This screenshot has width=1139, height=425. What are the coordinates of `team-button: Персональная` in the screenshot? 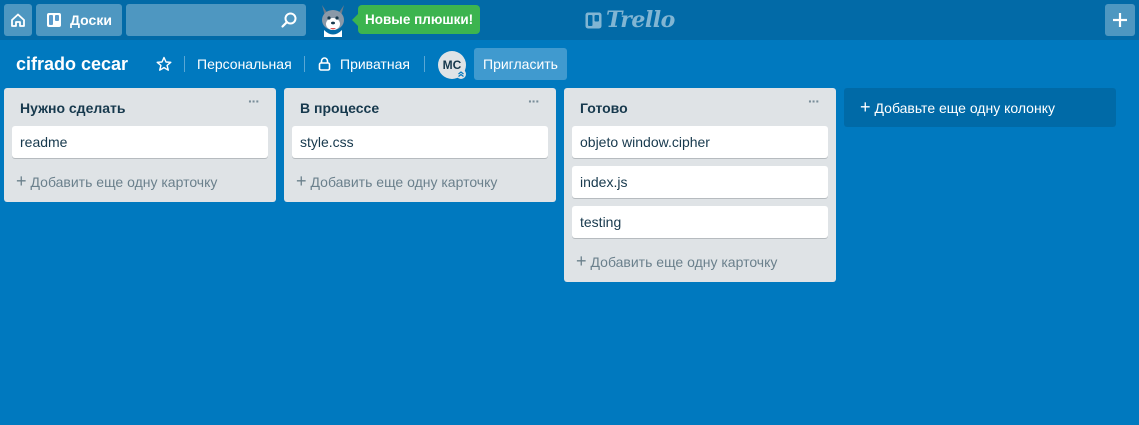 It's located at (244, 64).